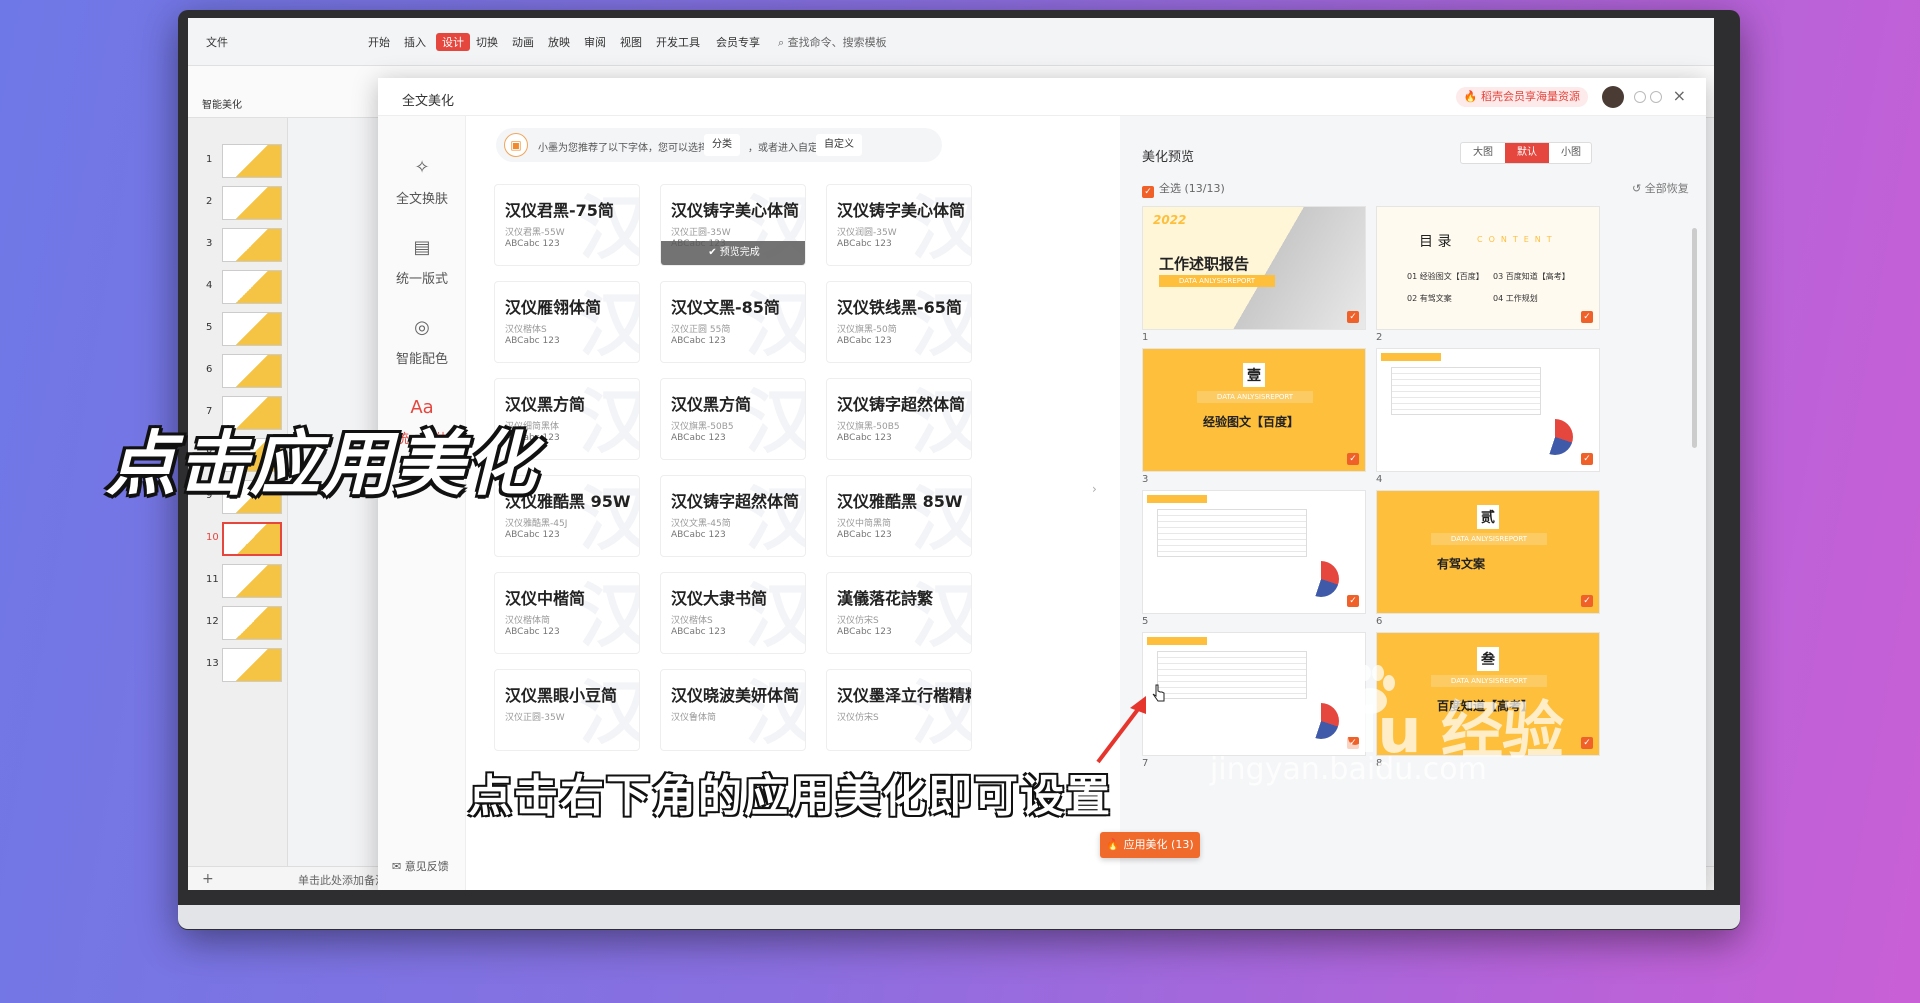 The width and height of the screenshot is (1920, 1003). I want to click on font-card: 汉汉仪铸字超然体简汉仪旗黑-50B5ABCabc 123, so click(899, 419).